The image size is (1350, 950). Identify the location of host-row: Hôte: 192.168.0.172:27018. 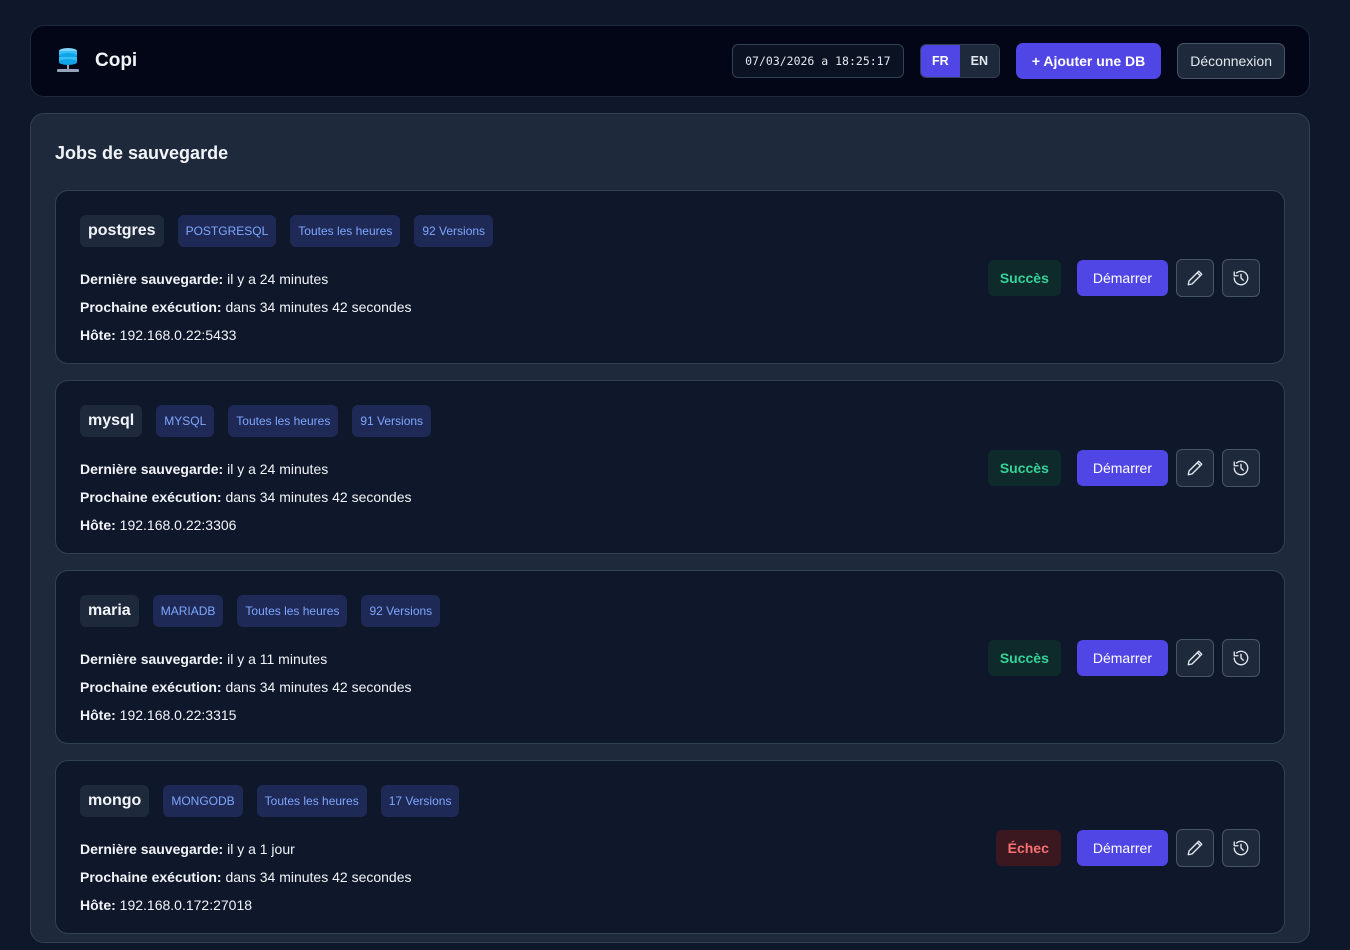
(246, 905).